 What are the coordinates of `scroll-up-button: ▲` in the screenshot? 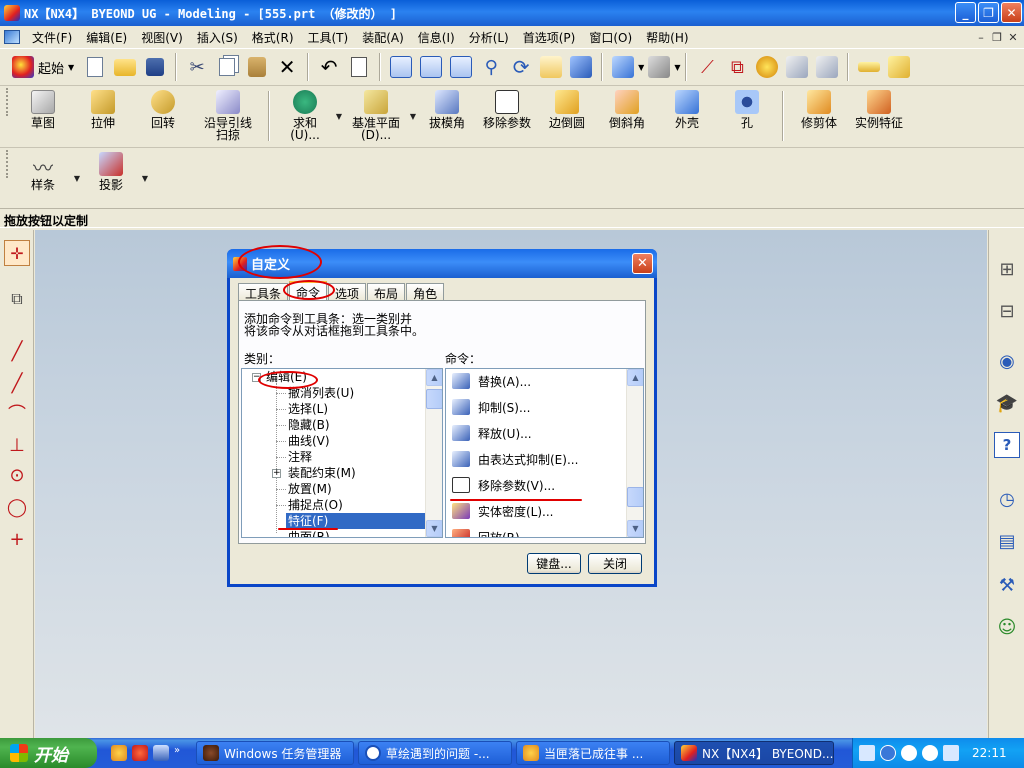 It's located at (635, 377).